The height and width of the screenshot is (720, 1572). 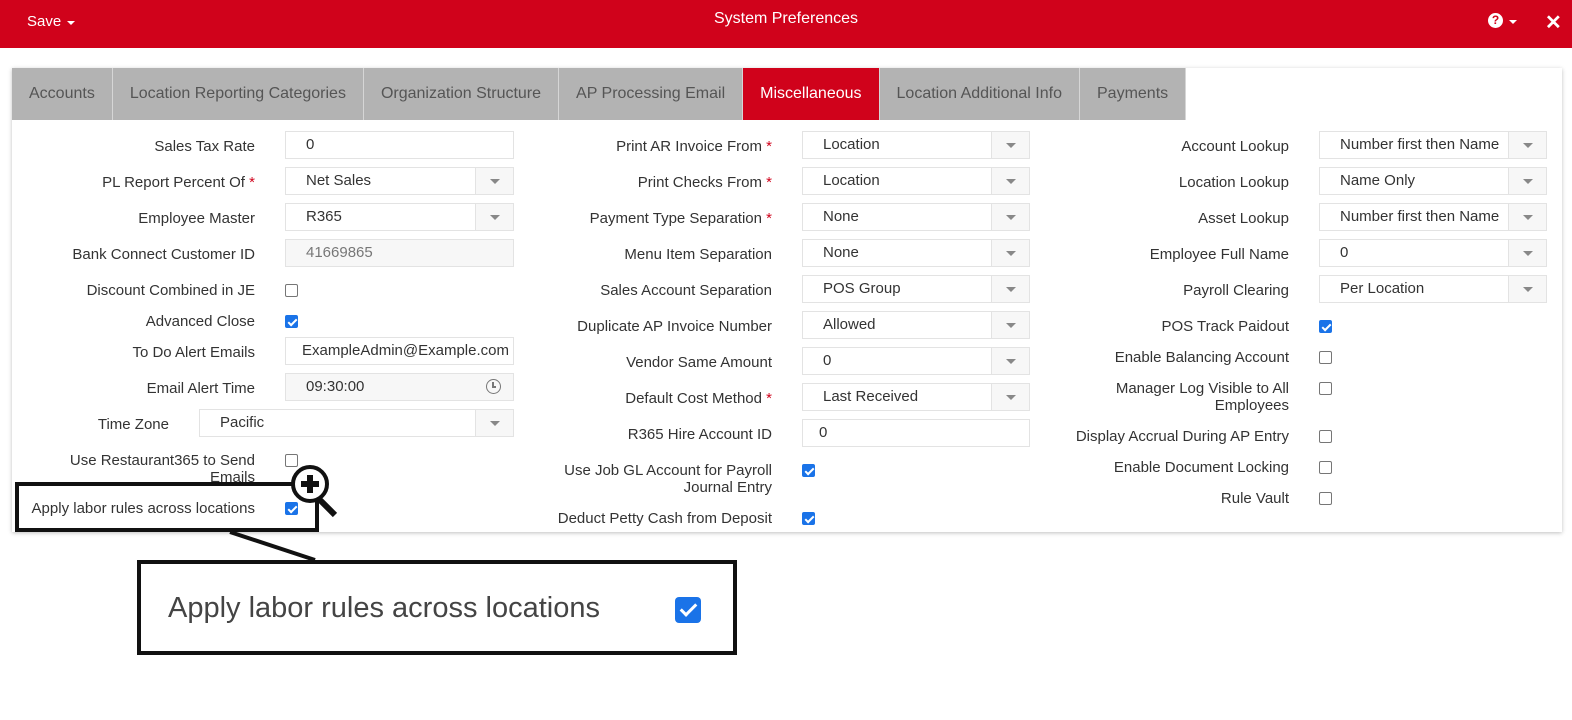 I want to click on callout-magnified-box: Apply labor rules across locations, so click(x=437, y=607).